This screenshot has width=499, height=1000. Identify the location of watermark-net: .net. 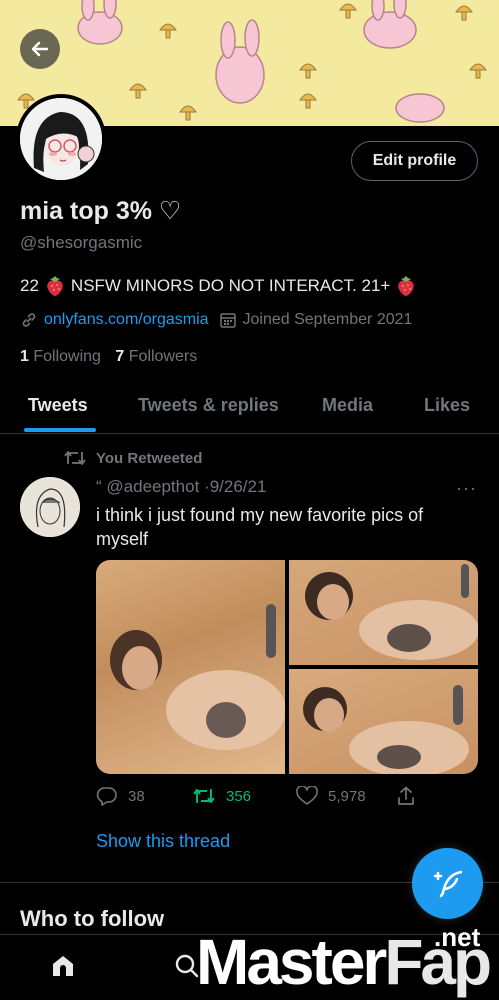
(457, 937).